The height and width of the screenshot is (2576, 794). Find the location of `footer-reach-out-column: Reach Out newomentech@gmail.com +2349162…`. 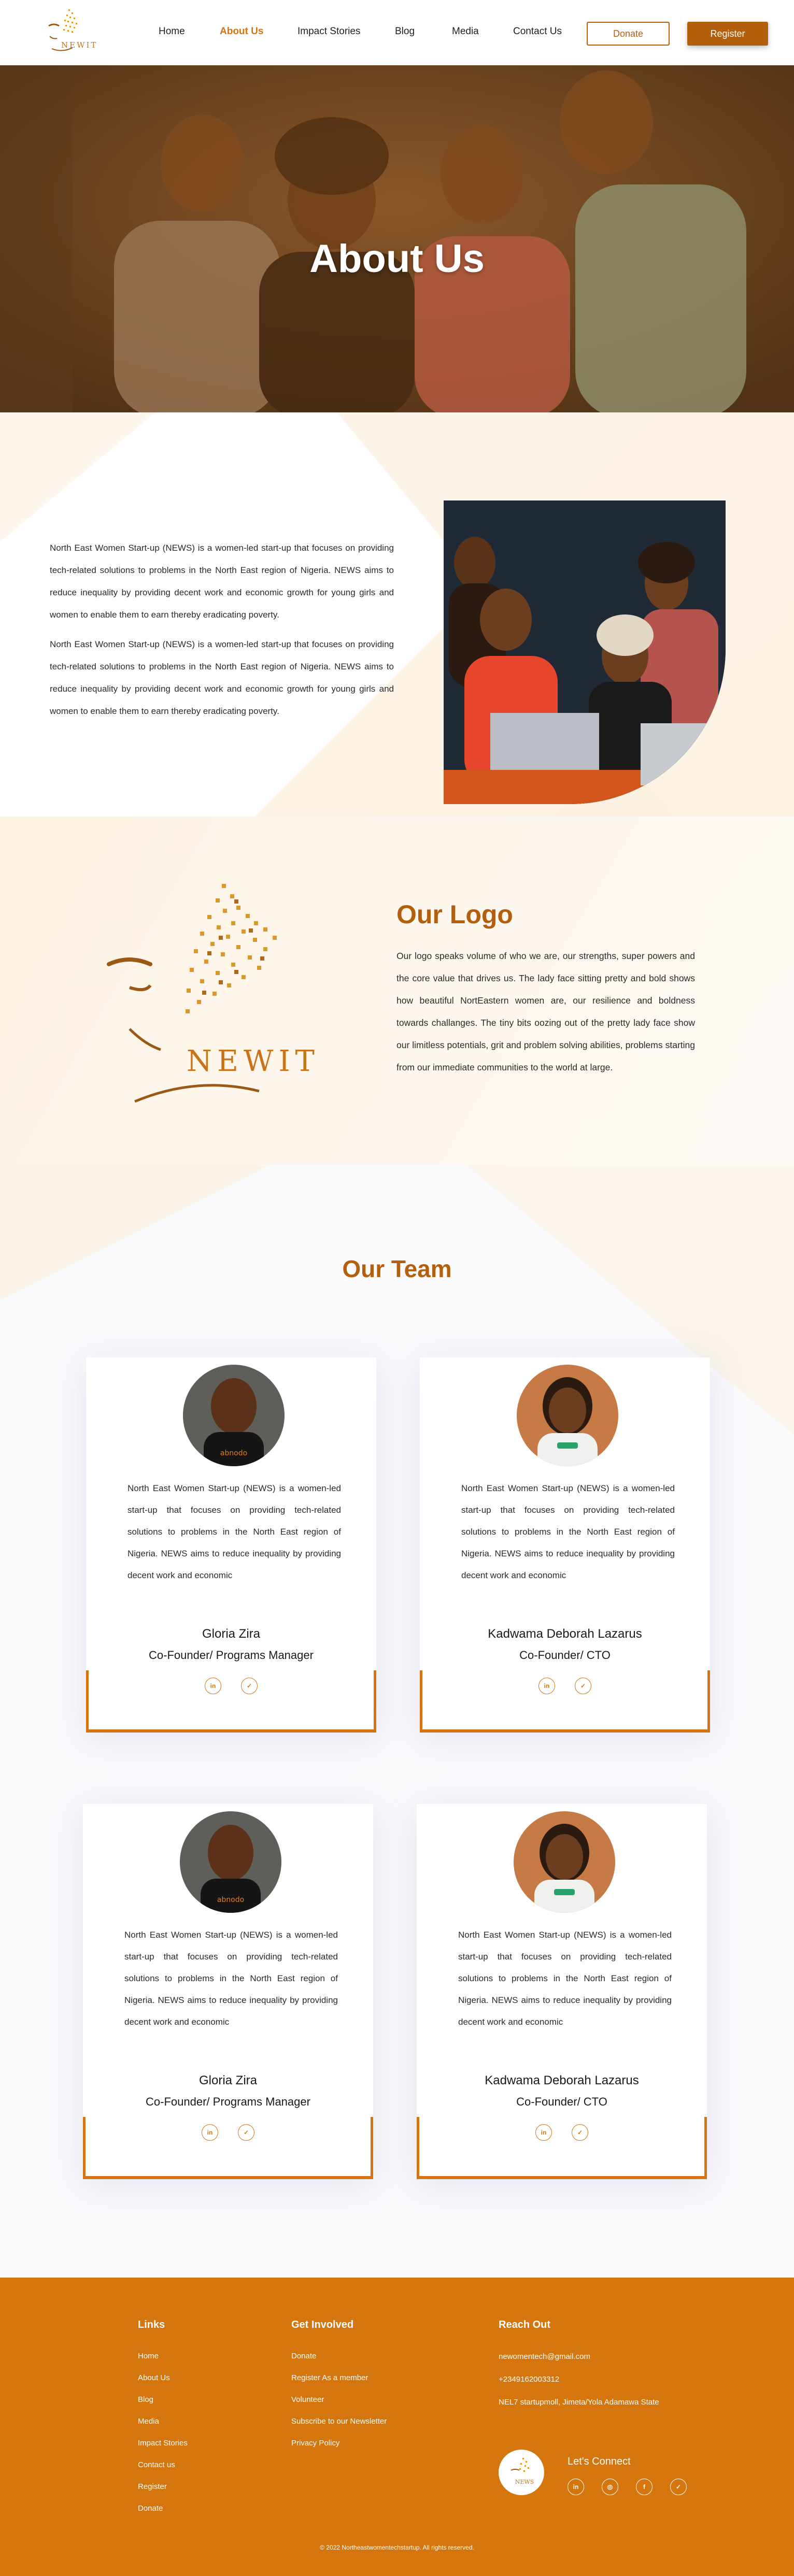

footer-reach-out-column: Reach Out newomentech@gmail.com +2349162… is located at coordinates (579, 2367).